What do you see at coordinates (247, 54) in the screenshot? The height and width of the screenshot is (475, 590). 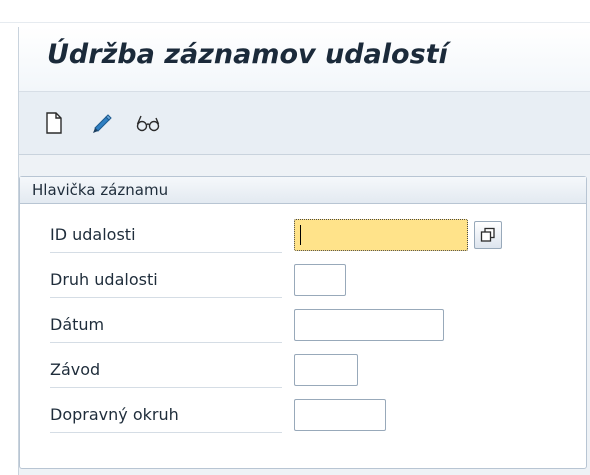 I see `page-title: Údržba záznamov udalostí` at bounding box center [247, 54].